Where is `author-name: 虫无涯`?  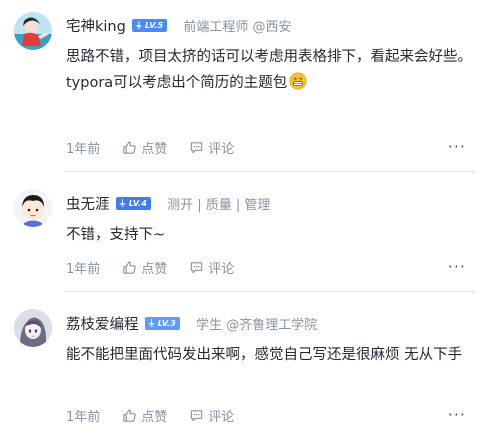
author-name: 虫无涯 is located at coordinates (88, 203).